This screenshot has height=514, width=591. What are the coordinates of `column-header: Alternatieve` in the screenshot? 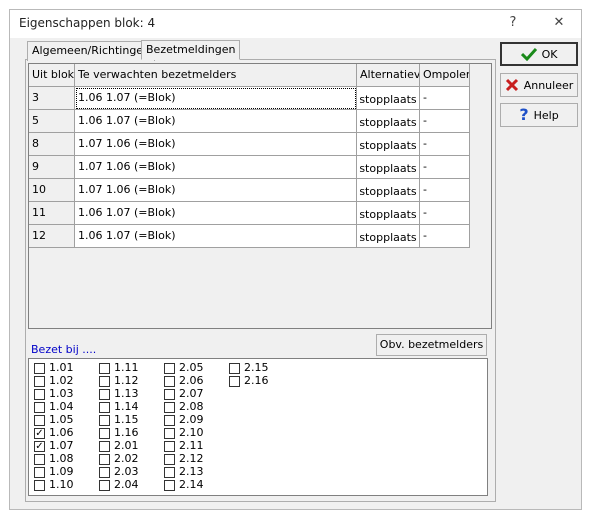 It's located at (388, 75).